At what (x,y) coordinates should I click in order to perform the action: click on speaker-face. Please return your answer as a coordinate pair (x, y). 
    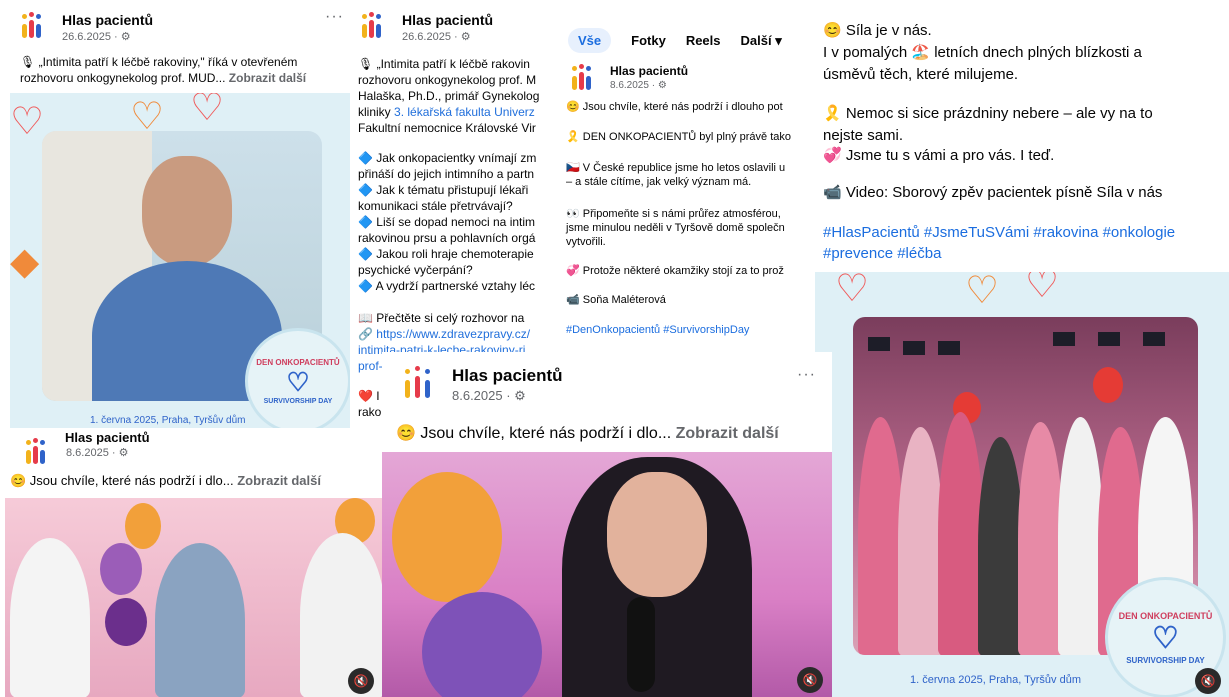
    Looking at the image, I should click on (657, 534).